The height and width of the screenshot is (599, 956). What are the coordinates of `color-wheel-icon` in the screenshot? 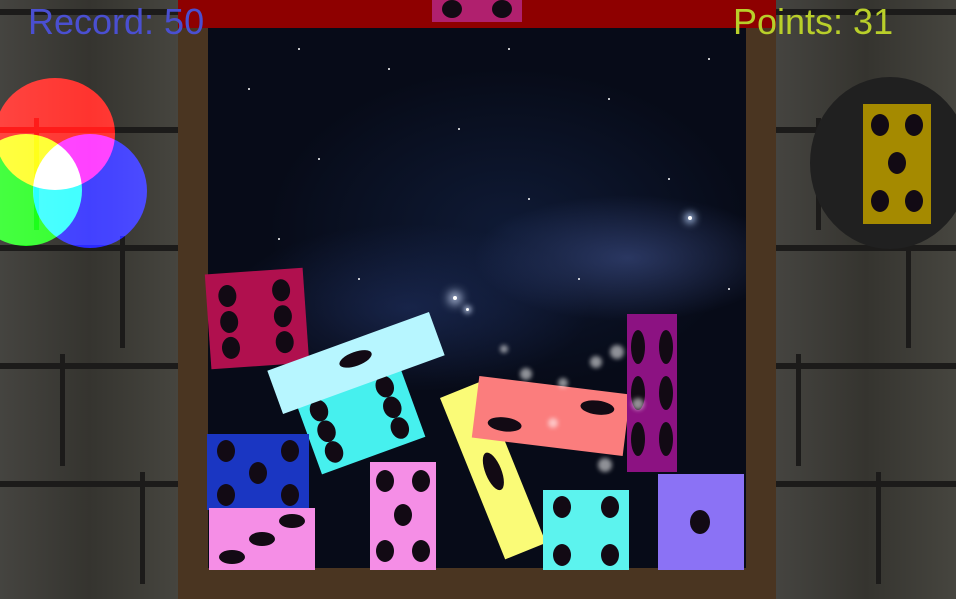 It's located at (75, 163).